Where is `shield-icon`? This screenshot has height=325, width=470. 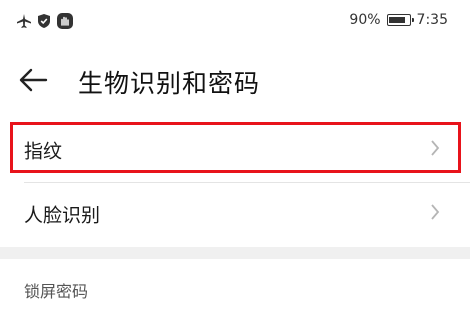 shield-icon is located at coordinates (44, 21).